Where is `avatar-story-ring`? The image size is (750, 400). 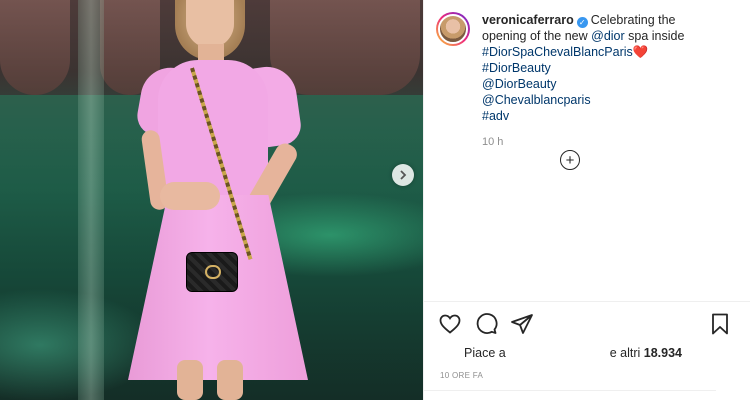 avatar-story-ring is located at coordinates (453, 29).